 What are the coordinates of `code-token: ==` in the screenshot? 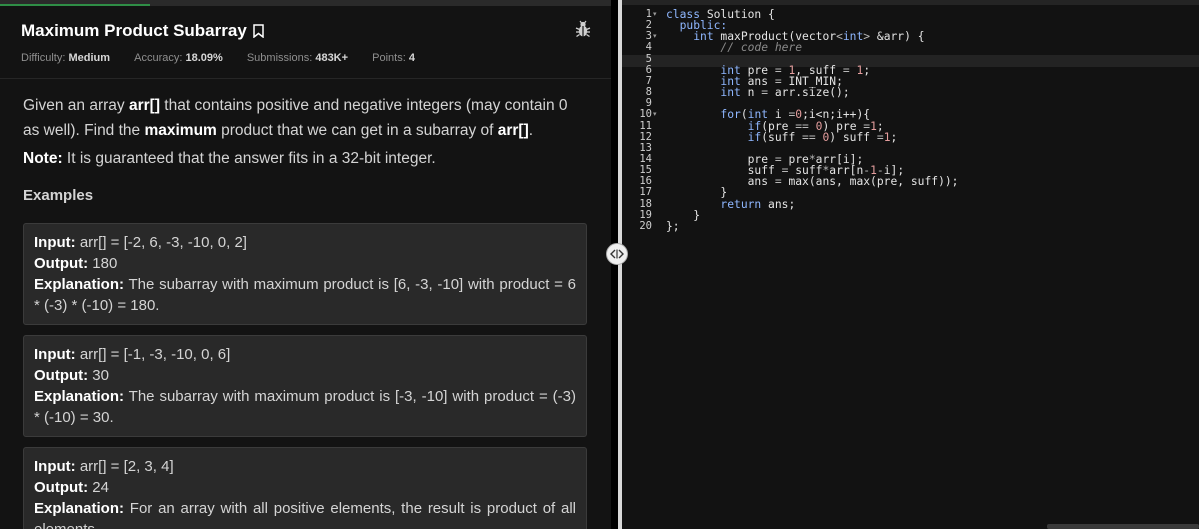 It's located at (809, 137).